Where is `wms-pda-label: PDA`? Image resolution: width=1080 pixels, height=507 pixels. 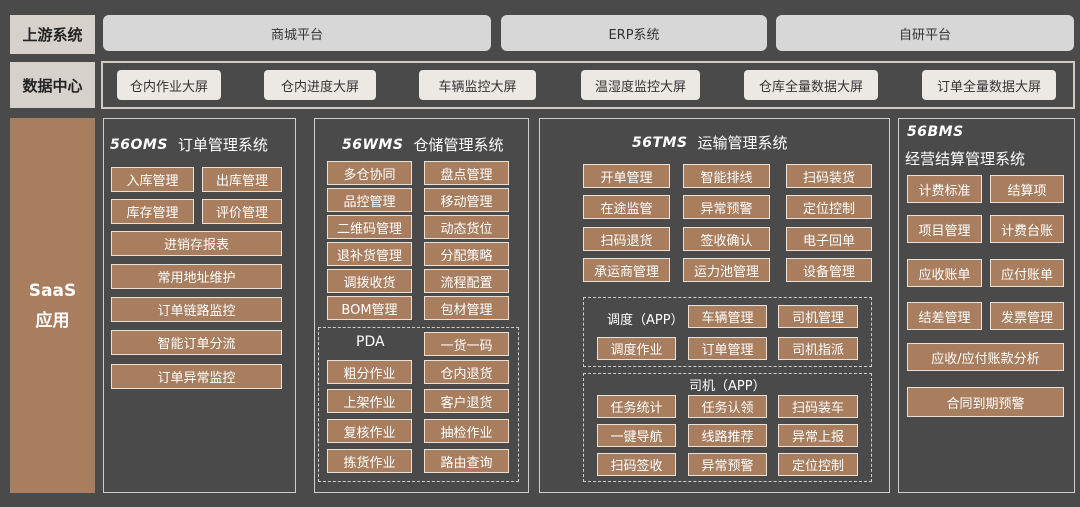 wms-pda-label: PDA is located at coordinates (370, 342).